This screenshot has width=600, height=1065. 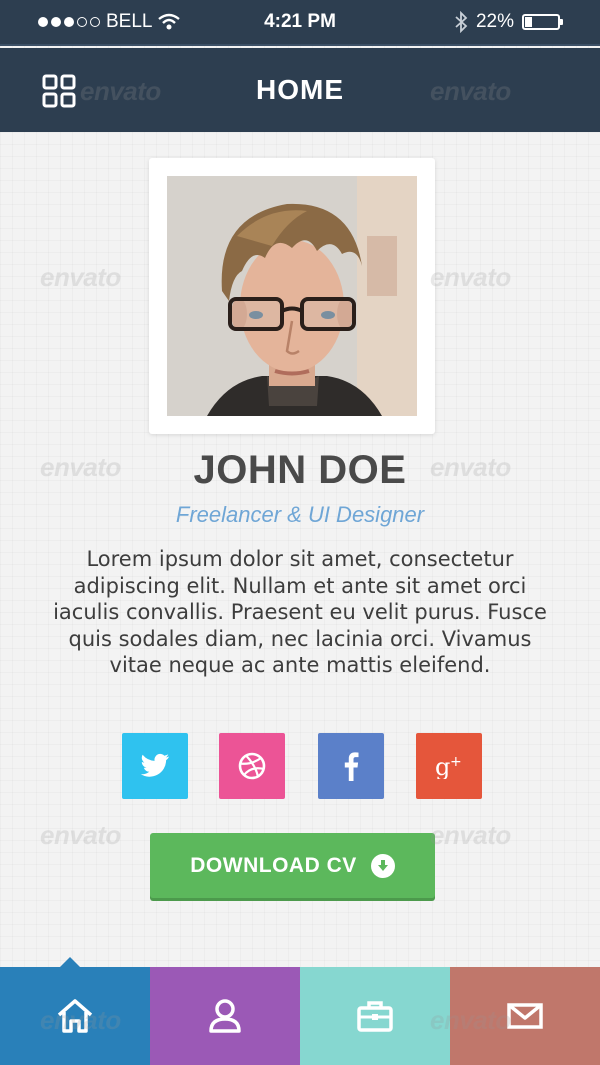 I want to click on battery-percentage: 22%, so click(x=494, y=21).